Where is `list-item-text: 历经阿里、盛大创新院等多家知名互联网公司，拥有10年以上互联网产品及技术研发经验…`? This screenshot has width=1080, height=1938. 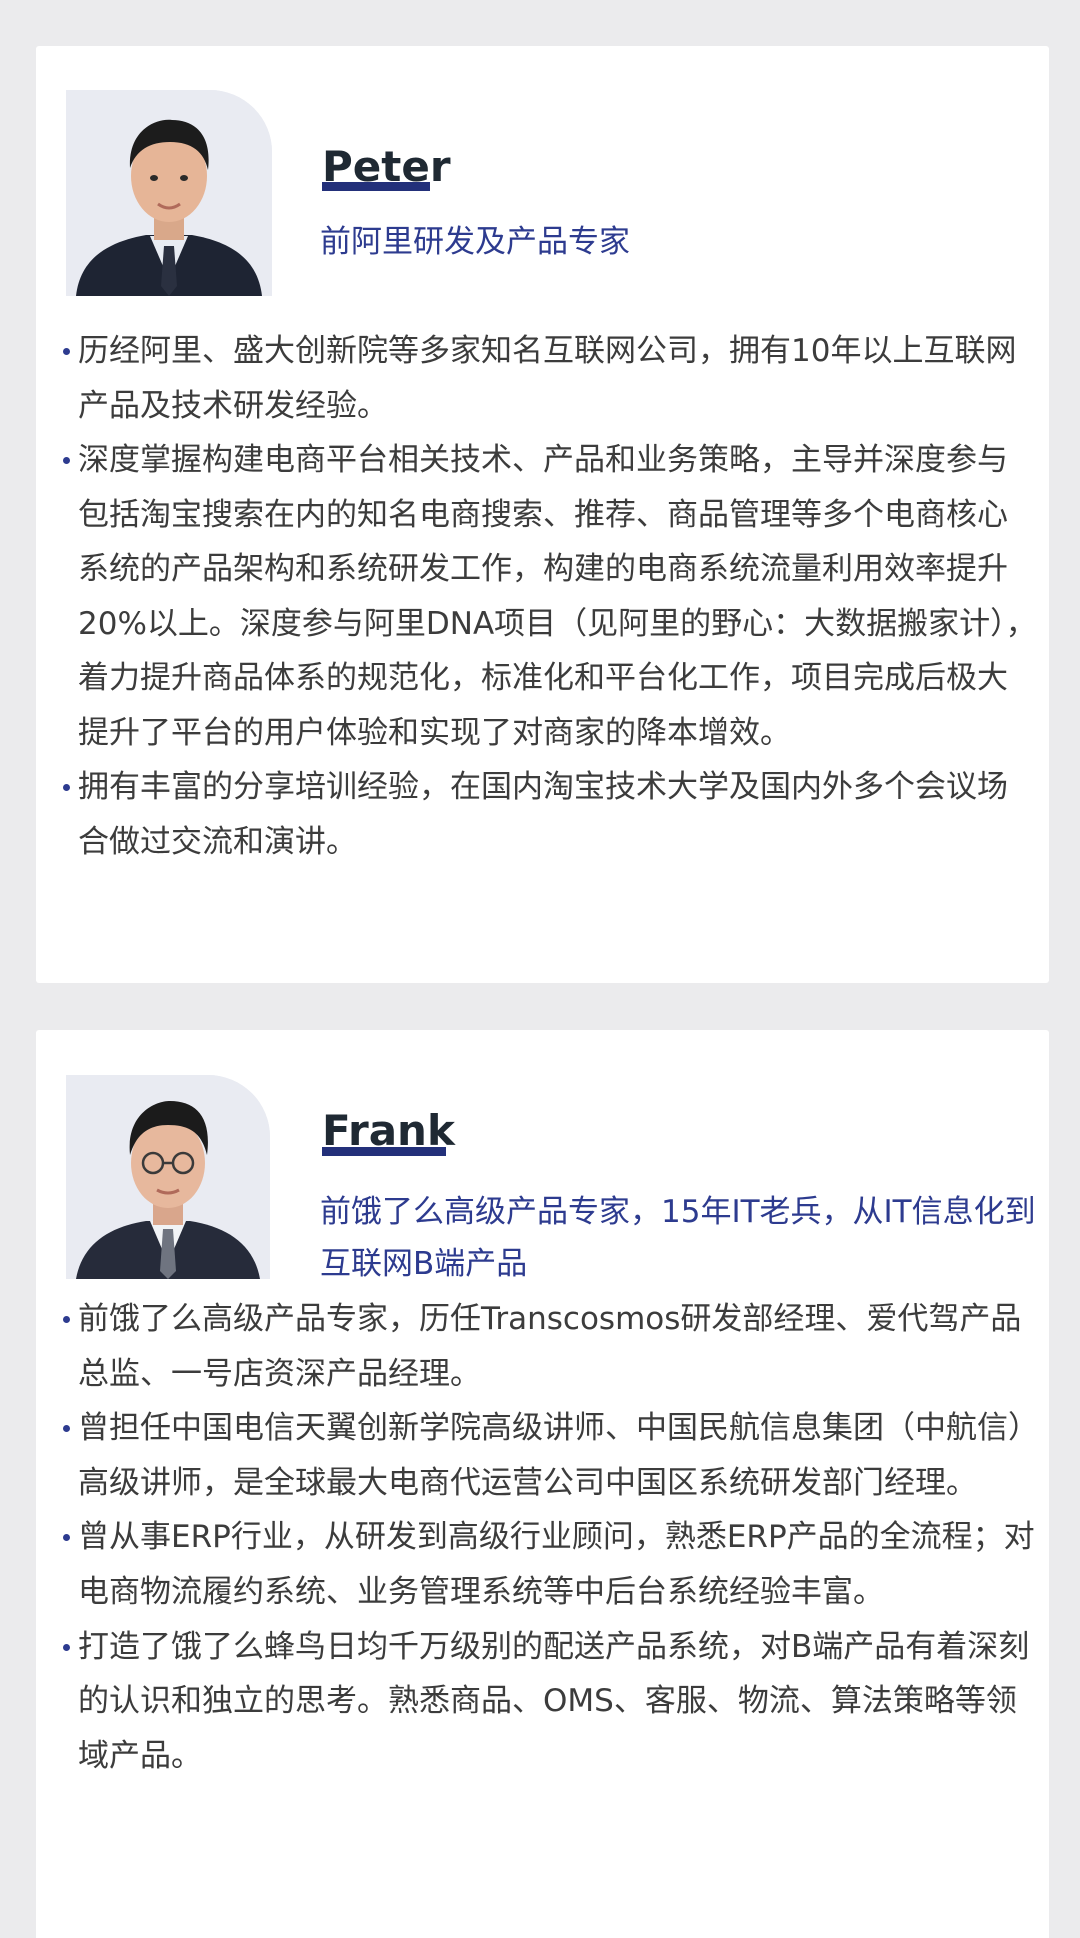 list-item-text: 历经阿里、盛大创新院等多家知名互联网公司，拥有10年以上互联网产品及技术研发经验… is located at coordinates (547, 378).